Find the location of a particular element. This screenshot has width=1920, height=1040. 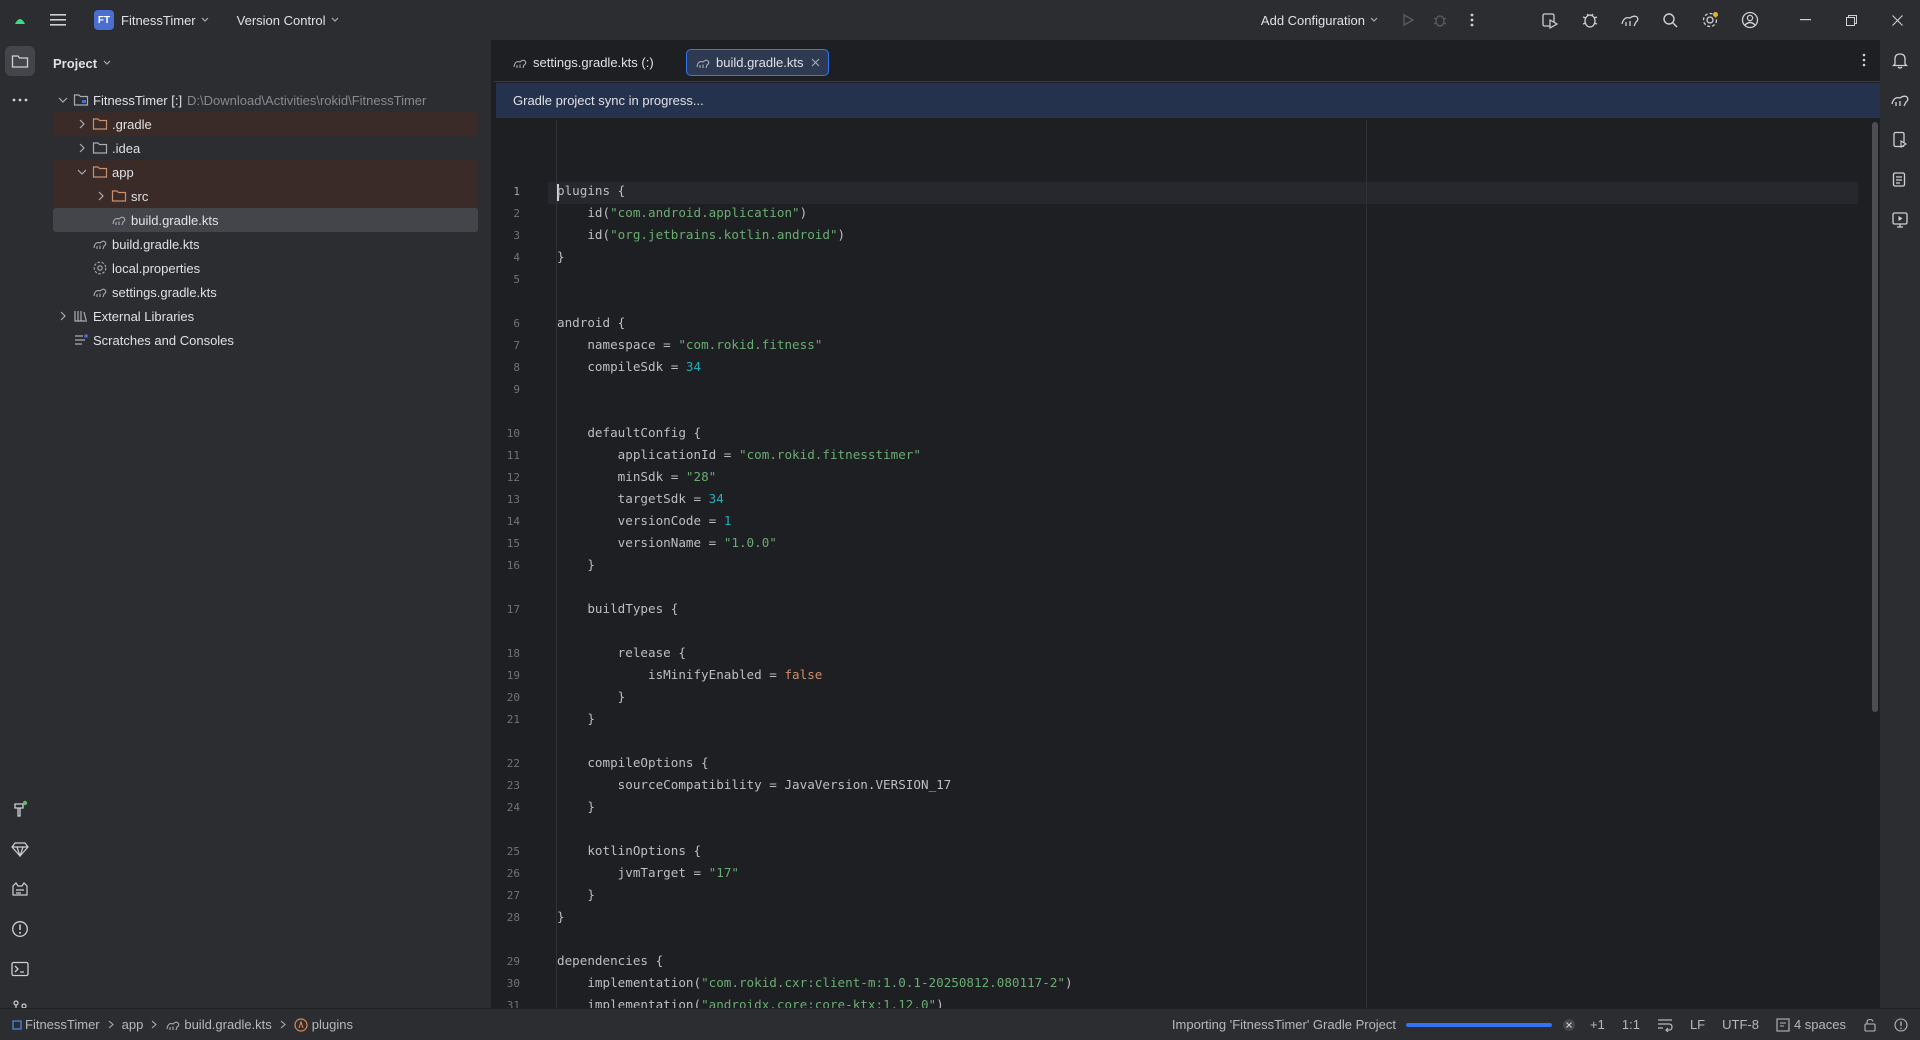

project-name: FitnessTimer is located at coordinates (158, 20).